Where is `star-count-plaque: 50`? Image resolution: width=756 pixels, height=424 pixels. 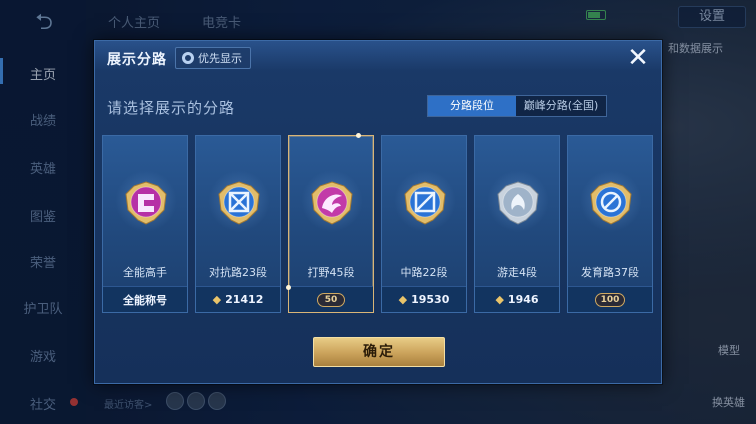 star-count-plaque: 50 is located at coordinates (331, 299).